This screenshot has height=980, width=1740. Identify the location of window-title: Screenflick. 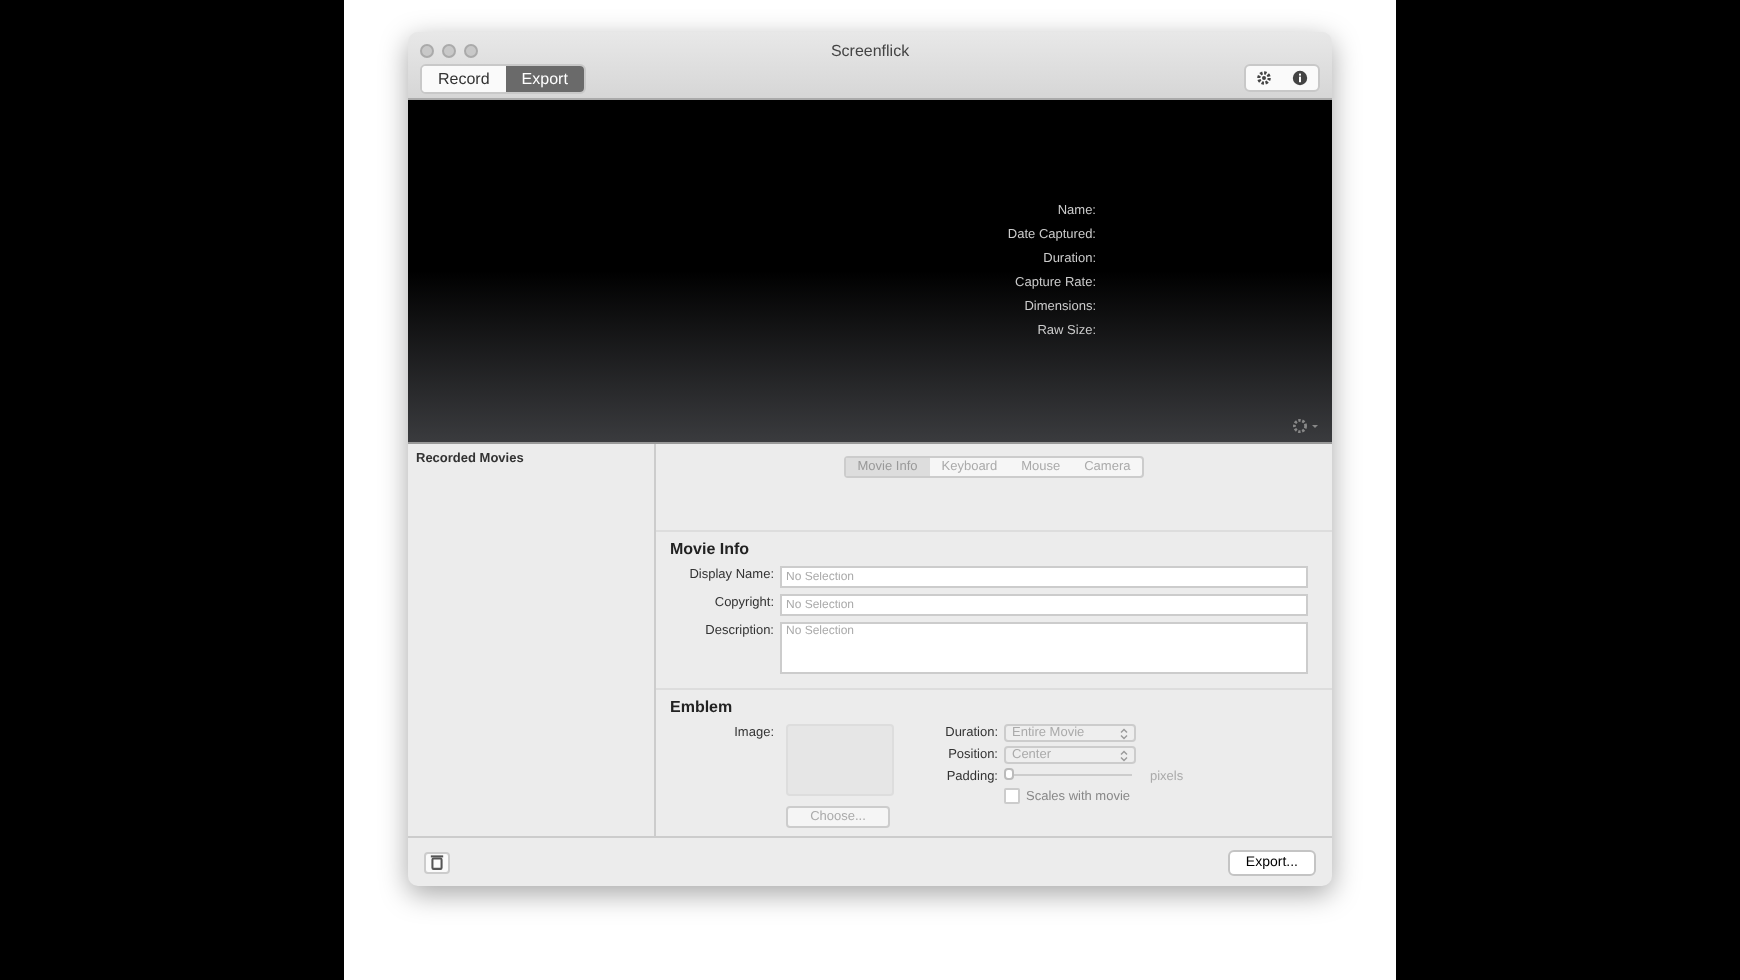
(870, 50).